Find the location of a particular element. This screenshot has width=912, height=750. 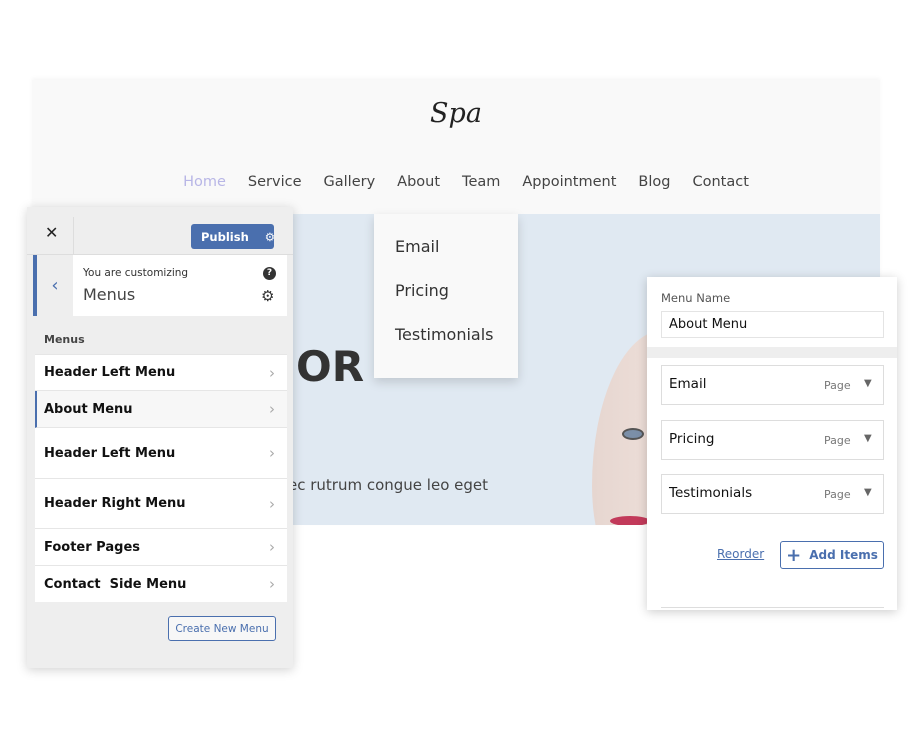

menu-entry-testimonials: Testimonials Page ▼ is located at coordinates (772, 494).